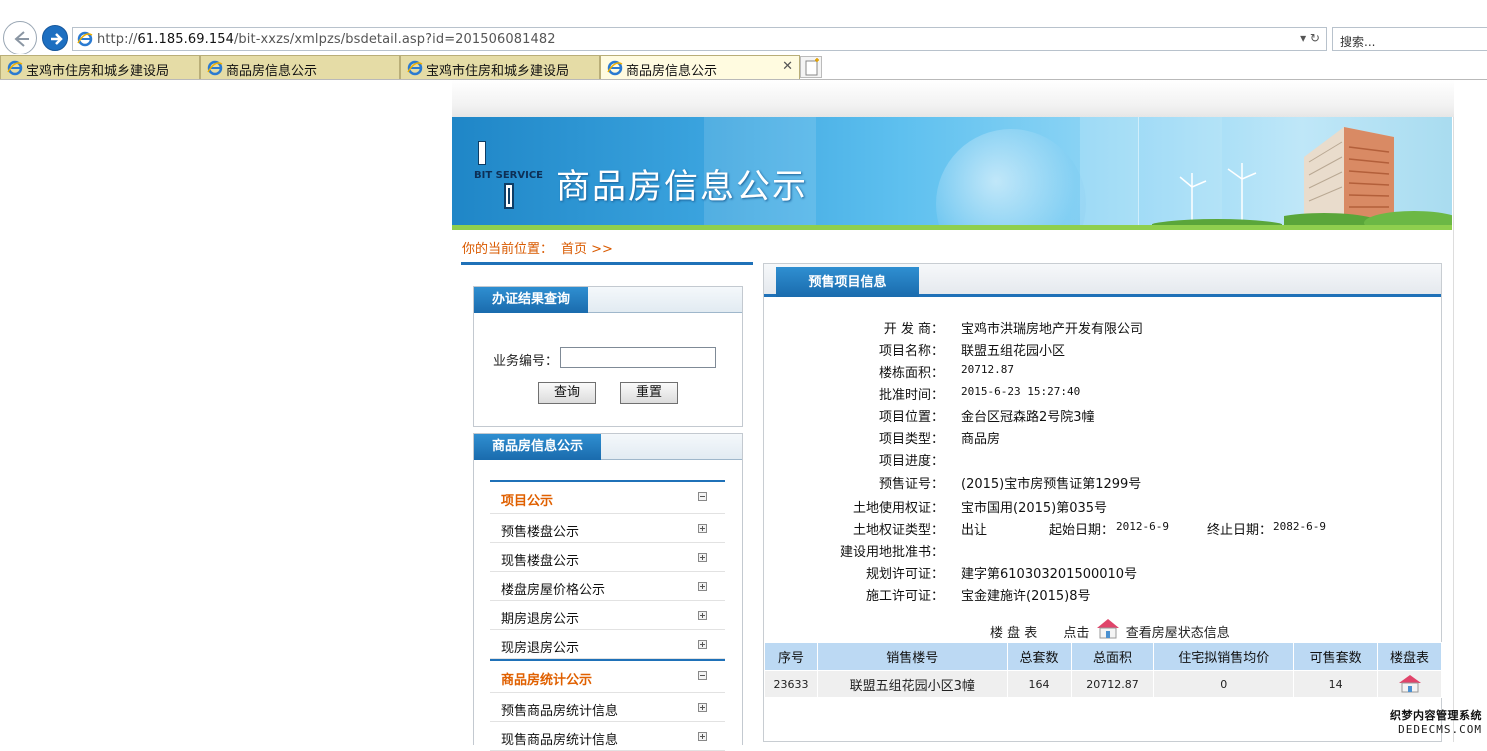  I want to click on tab-1: 宝鸡市住房和城乡建设局, so click(100, 67).